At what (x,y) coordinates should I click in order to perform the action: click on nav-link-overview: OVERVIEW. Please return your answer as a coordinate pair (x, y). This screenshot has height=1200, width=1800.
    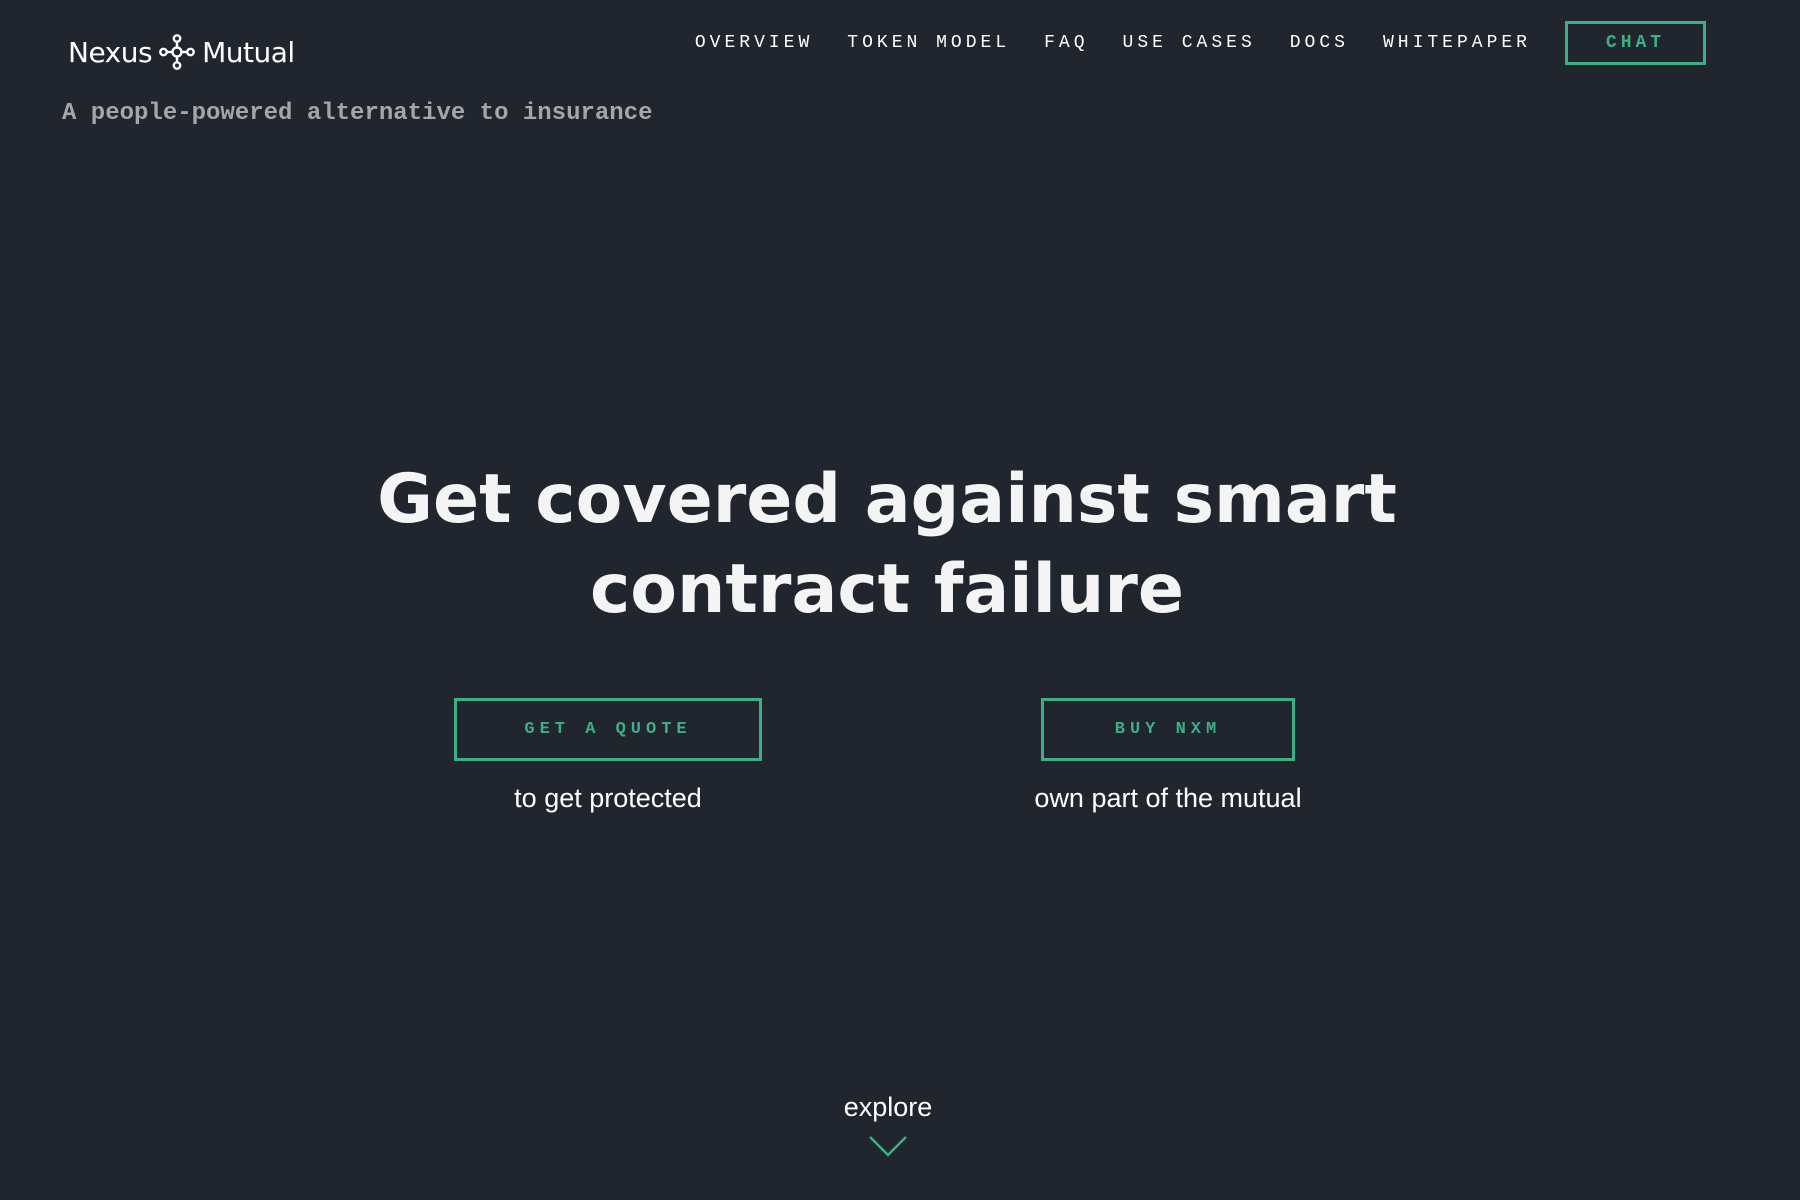
    Looking at the image, I should click on (754, 43).